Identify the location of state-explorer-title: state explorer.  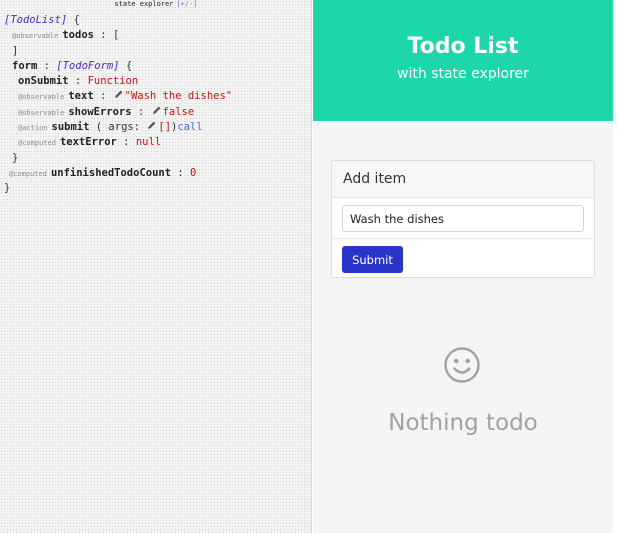
(144, 4).